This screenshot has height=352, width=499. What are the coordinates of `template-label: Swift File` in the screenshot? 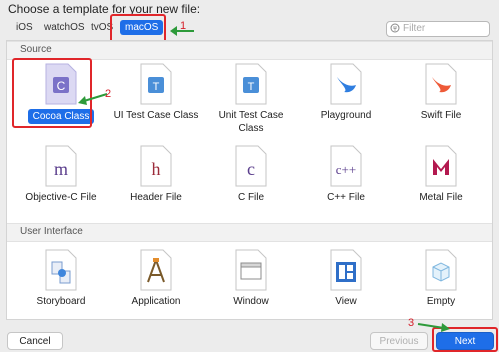 It's located at (441, 115).